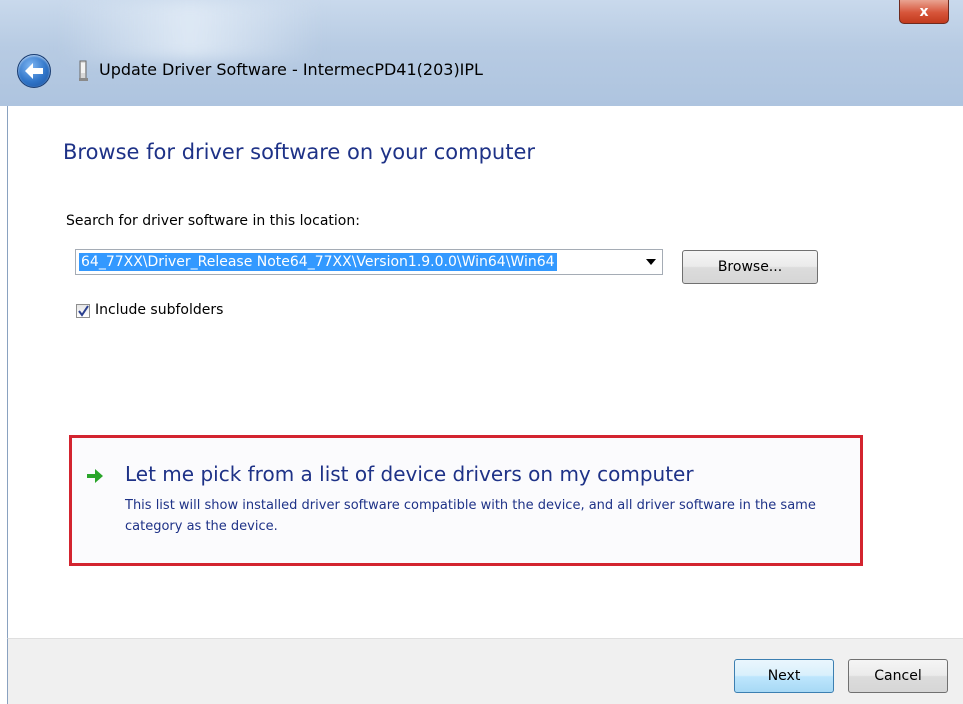 Image resolution: width=963 pixels, height=704 pixels. Describe the element at coordinates (95, 476) in the screenshot. I see `green-arrow-icon` at that location.